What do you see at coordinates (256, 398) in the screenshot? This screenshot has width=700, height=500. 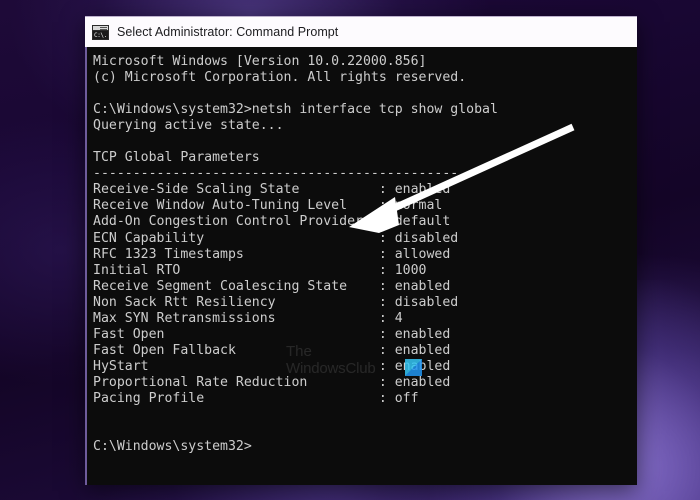 I see `console-line: Pacing Profile : off` at bounding box center [256, 398].